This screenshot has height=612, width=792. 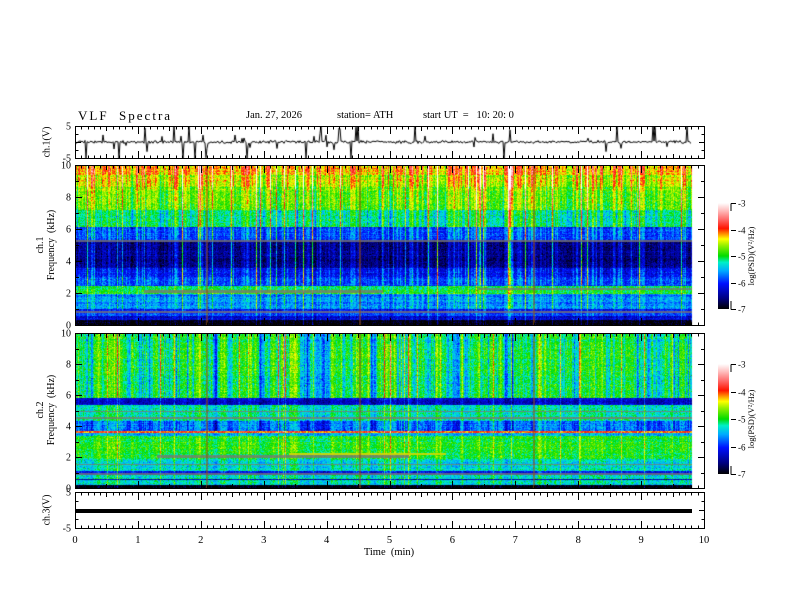 I want to click on x-tick-label: 8, so click(x=578, y=540).